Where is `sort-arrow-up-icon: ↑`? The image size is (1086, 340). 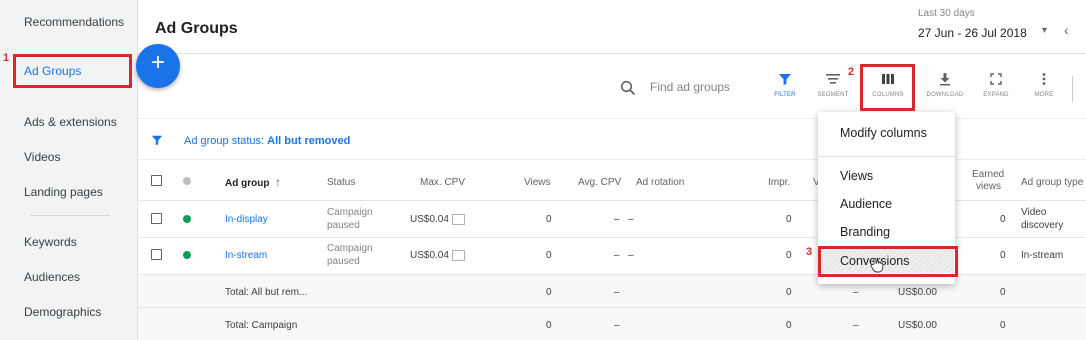 sort-arrow-up-icon: ↑ is located at coordinates (278, 182).